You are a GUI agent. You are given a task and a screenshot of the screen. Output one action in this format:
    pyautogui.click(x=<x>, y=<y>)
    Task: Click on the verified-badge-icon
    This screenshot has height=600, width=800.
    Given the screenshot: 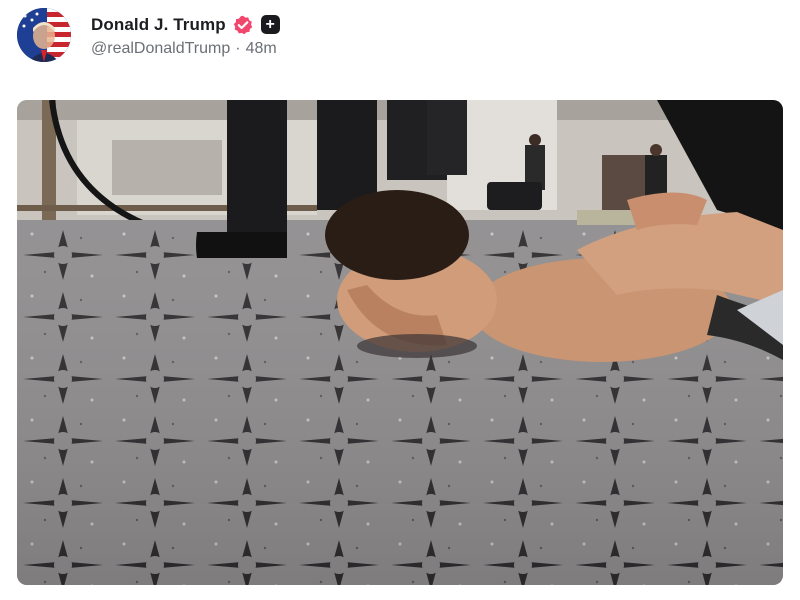 What is the action you would take?
    pyautogui.click(x=243, y=25)
    